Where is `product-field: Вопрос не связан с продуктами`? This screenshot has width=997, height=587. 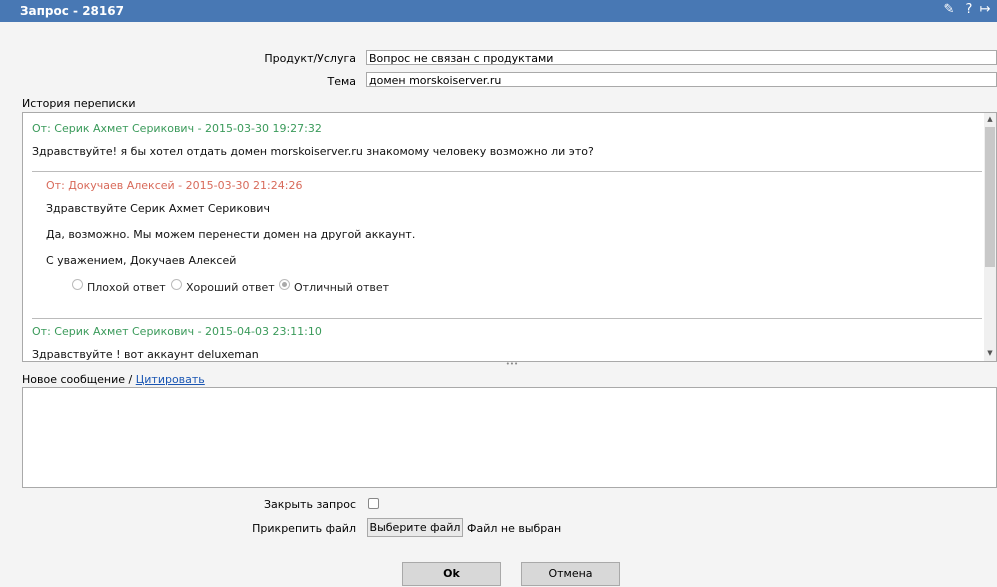
product-field: Вопрос не связан с продуктами is located at coordinates (681, 57).